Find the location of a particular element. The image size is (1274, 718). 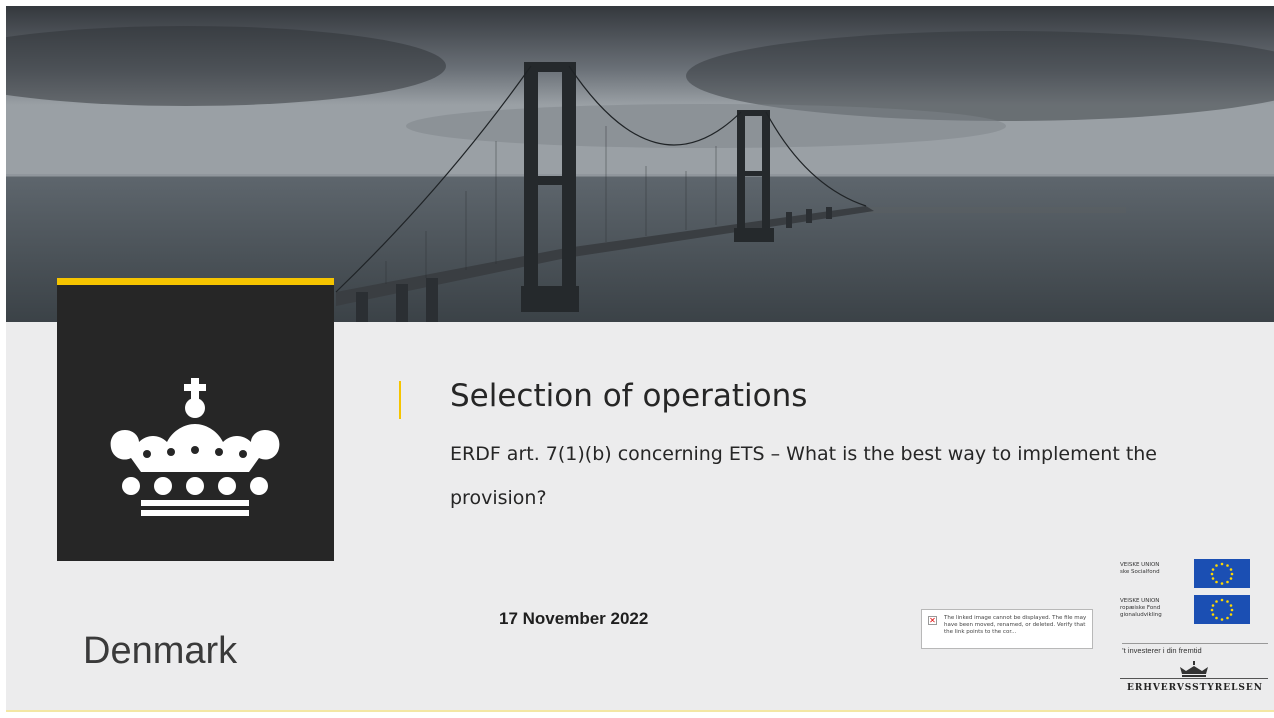

slide-title: Selection of operations is located at coordinates (629, 396).